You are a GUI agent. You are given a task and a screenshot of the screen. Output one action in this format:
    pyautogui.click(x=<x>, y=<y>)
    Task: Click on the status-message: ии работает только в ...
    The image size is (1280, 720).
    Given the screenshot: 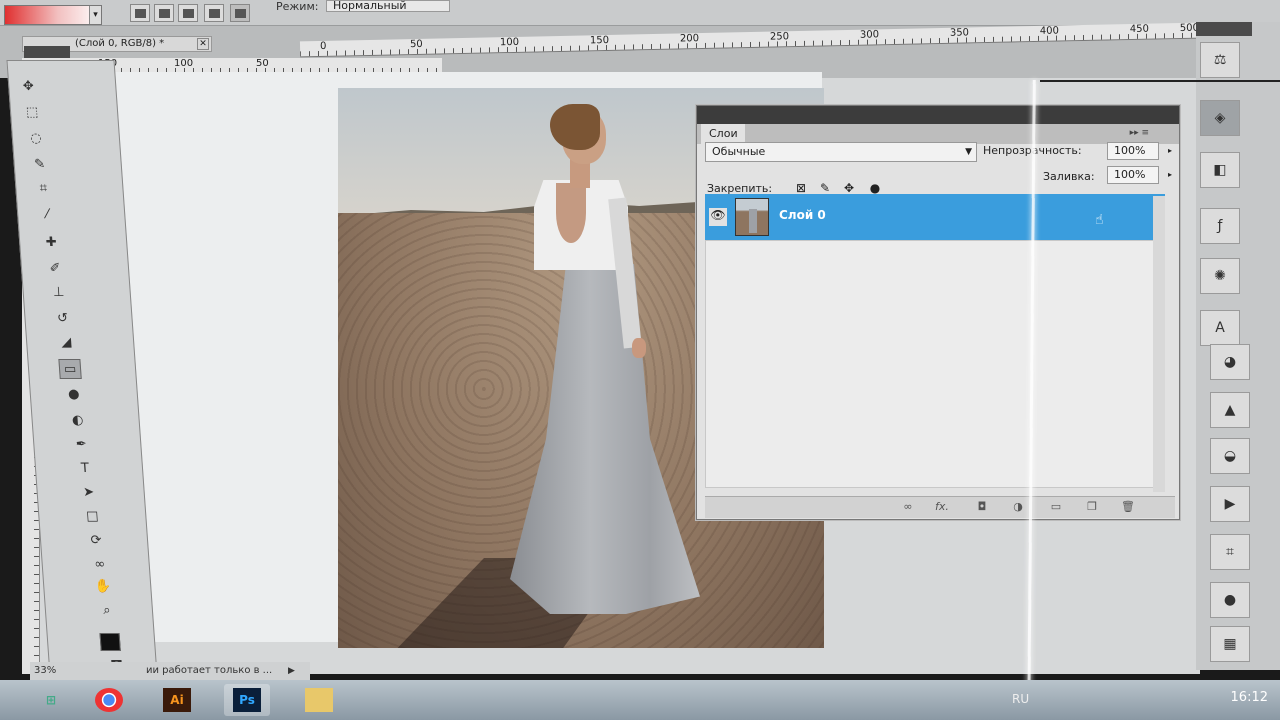 What is the action you would take?
    pyautogui.click(x=209, y=670)
    